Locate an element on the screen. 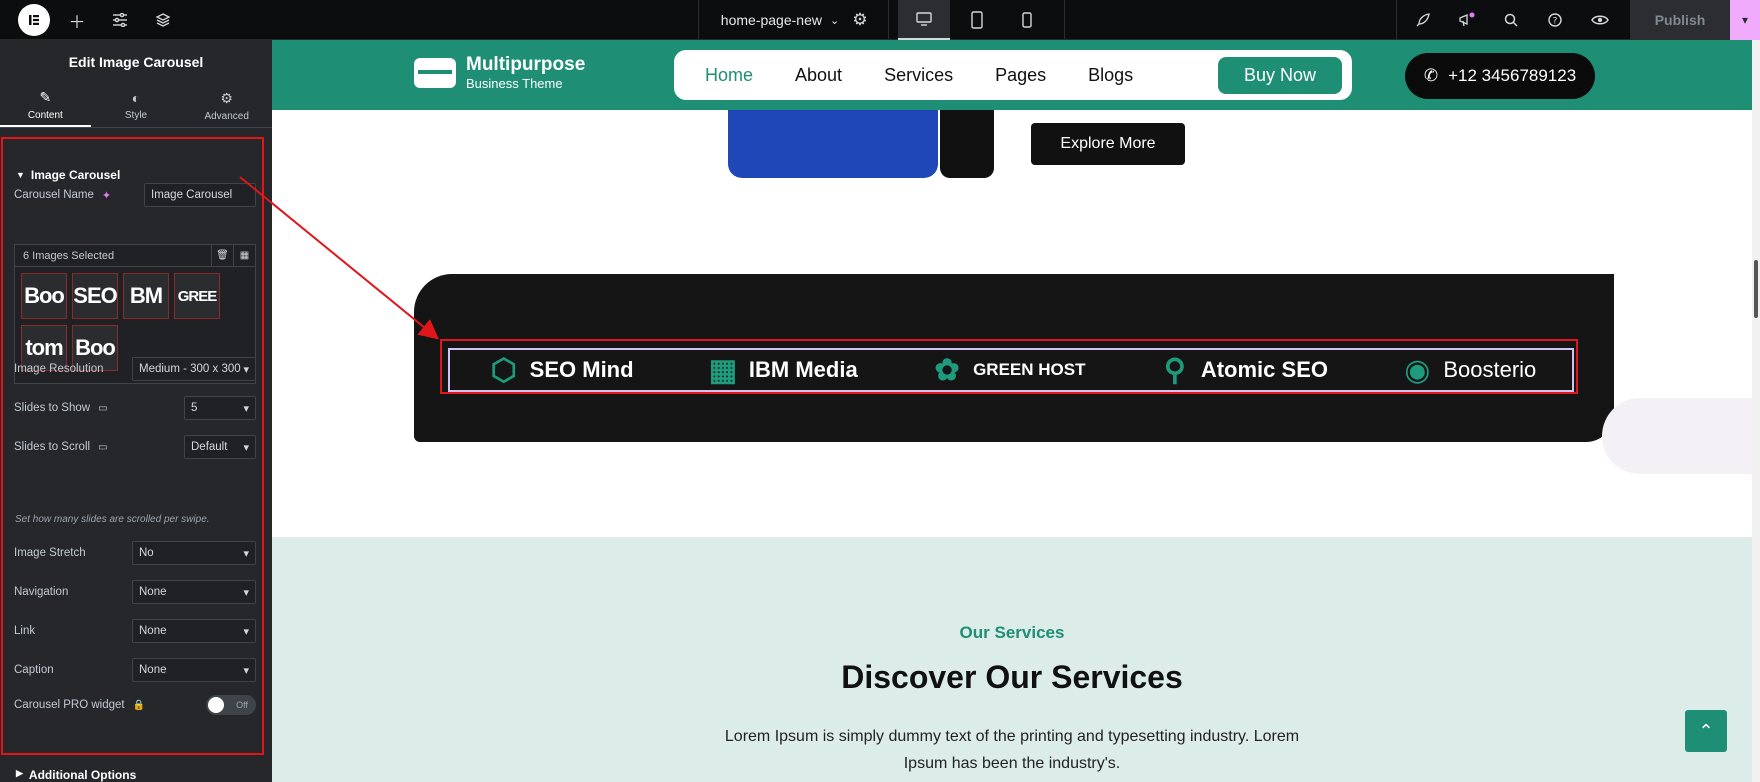 This screenshot has height=782, width=1760. carousel-name-input: Image Carousel is located at coordinates (200, 195).